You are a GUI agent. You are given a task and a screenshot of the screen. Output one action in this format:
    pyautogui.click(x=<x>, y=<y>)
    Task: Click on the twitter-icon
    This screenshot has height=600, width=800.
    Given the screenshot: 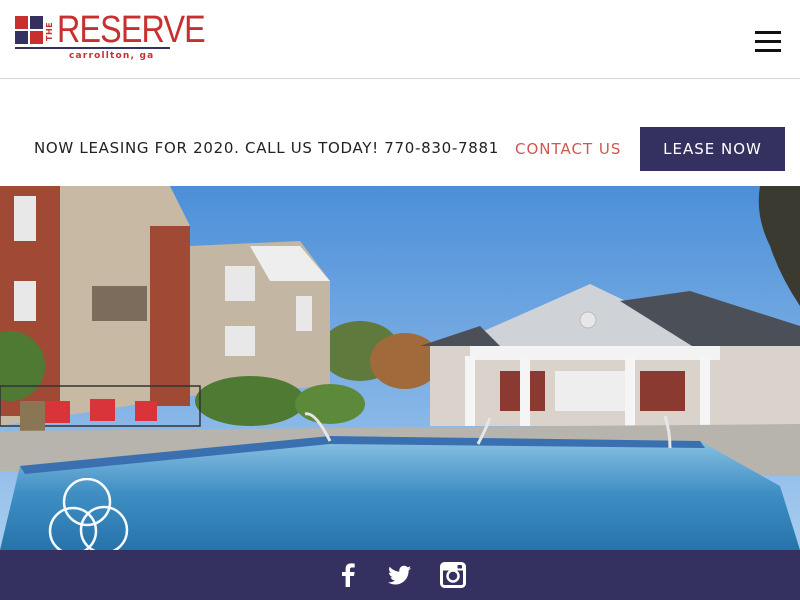 What is the action you would take?
    pyautogui.click(x=400, y=575)
    